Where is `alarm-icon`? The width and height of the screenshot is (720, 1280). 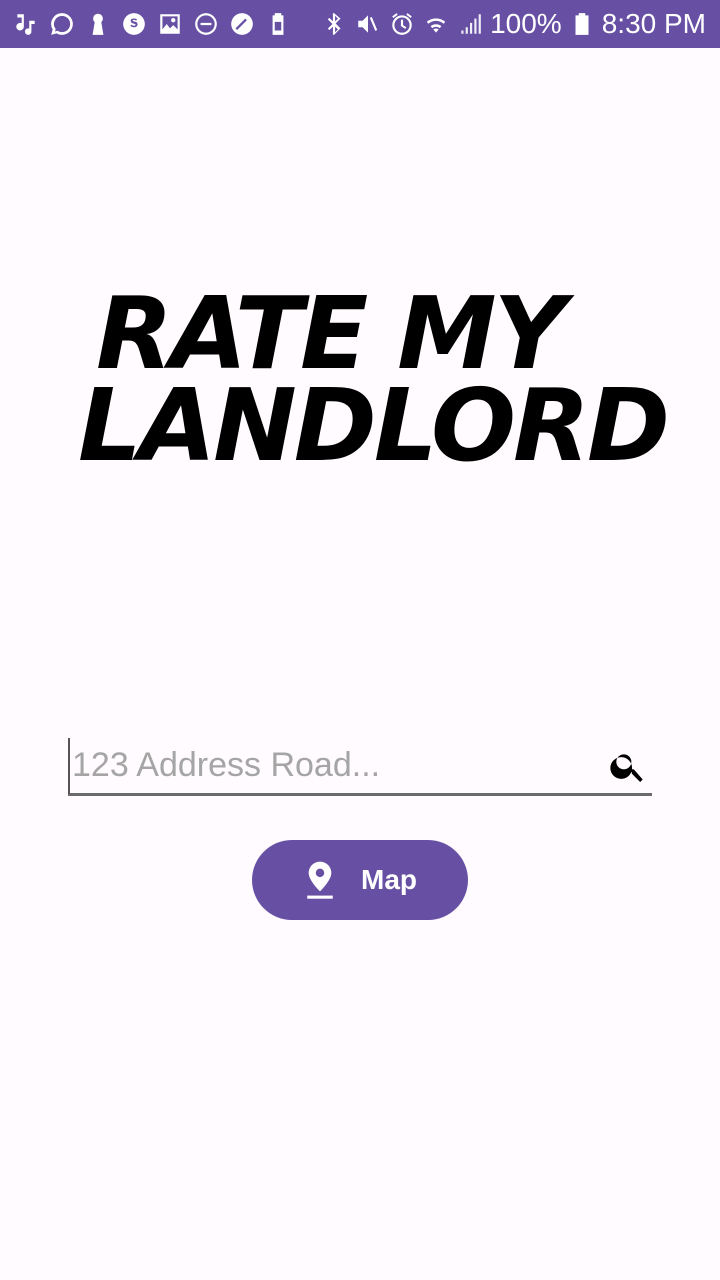 alarm-icon is located at coordinates (402, 24).